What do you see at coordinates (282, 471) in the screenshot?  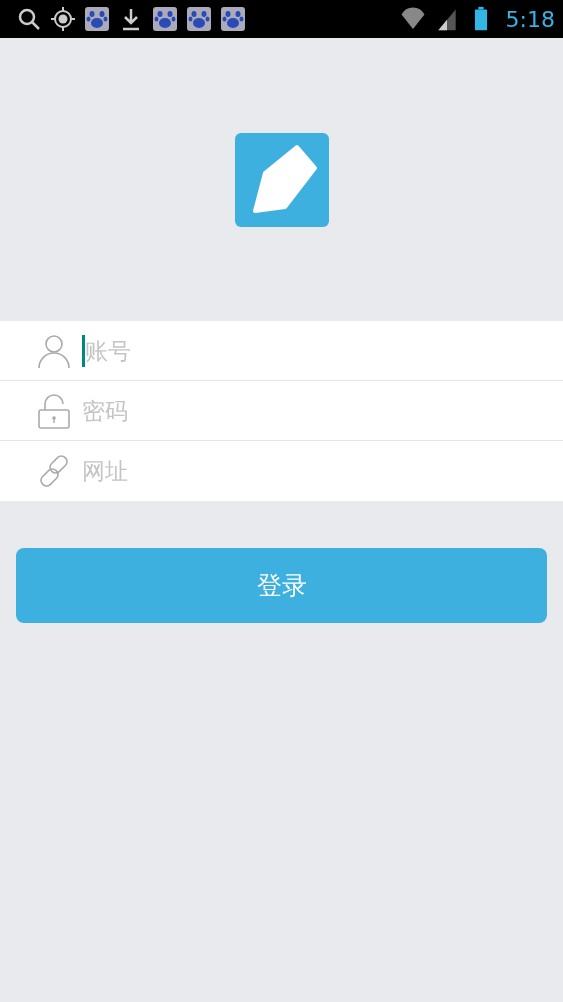 I see `input-field: 网址` at bounding box center [282, 471].